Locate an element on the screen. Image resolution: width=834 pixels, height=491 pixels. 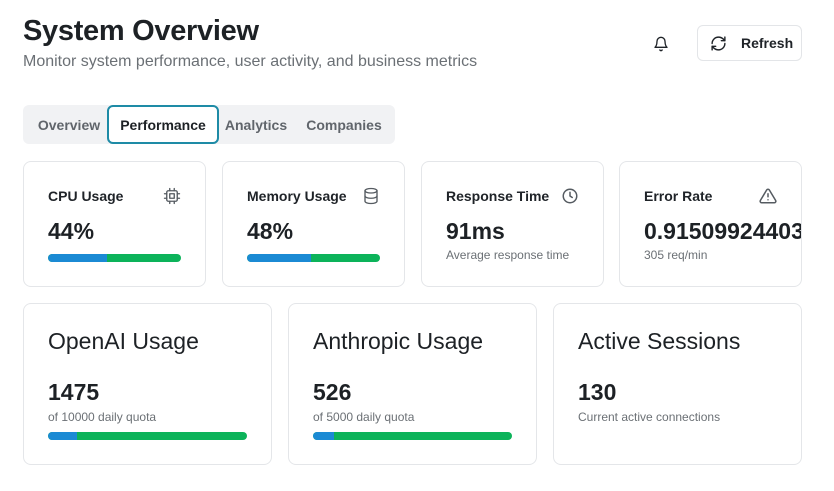
cpu-usage-card: CPU Usage 44% is located at coordinates (114, 224).